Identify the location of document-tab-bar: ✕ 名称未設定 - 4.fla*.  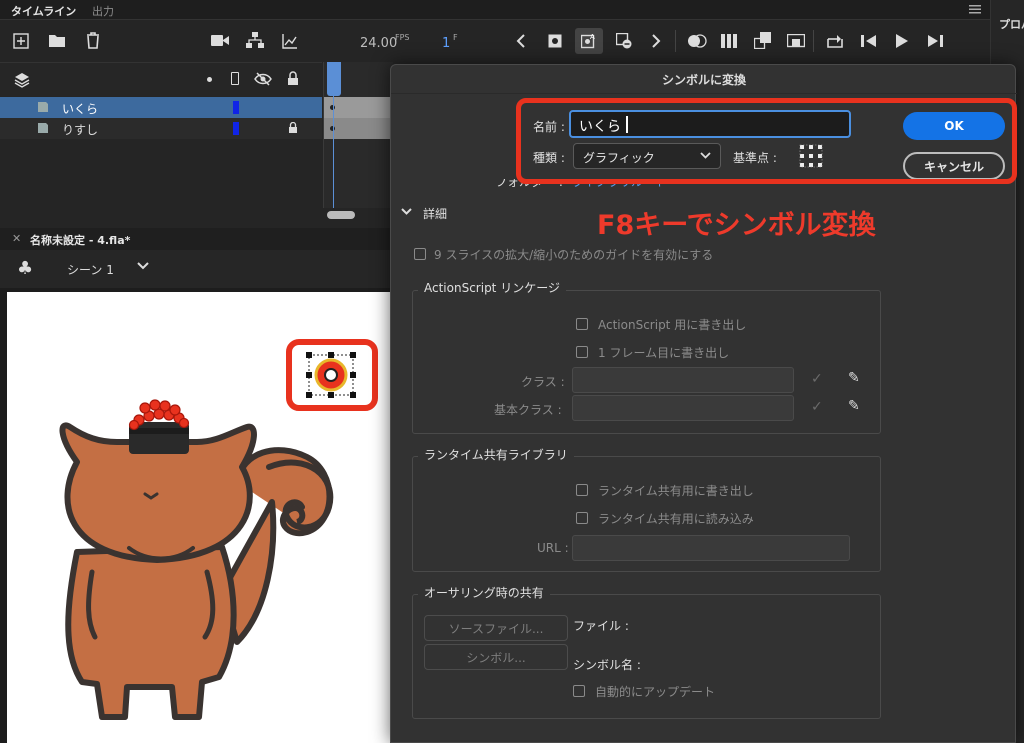
(195, 239).